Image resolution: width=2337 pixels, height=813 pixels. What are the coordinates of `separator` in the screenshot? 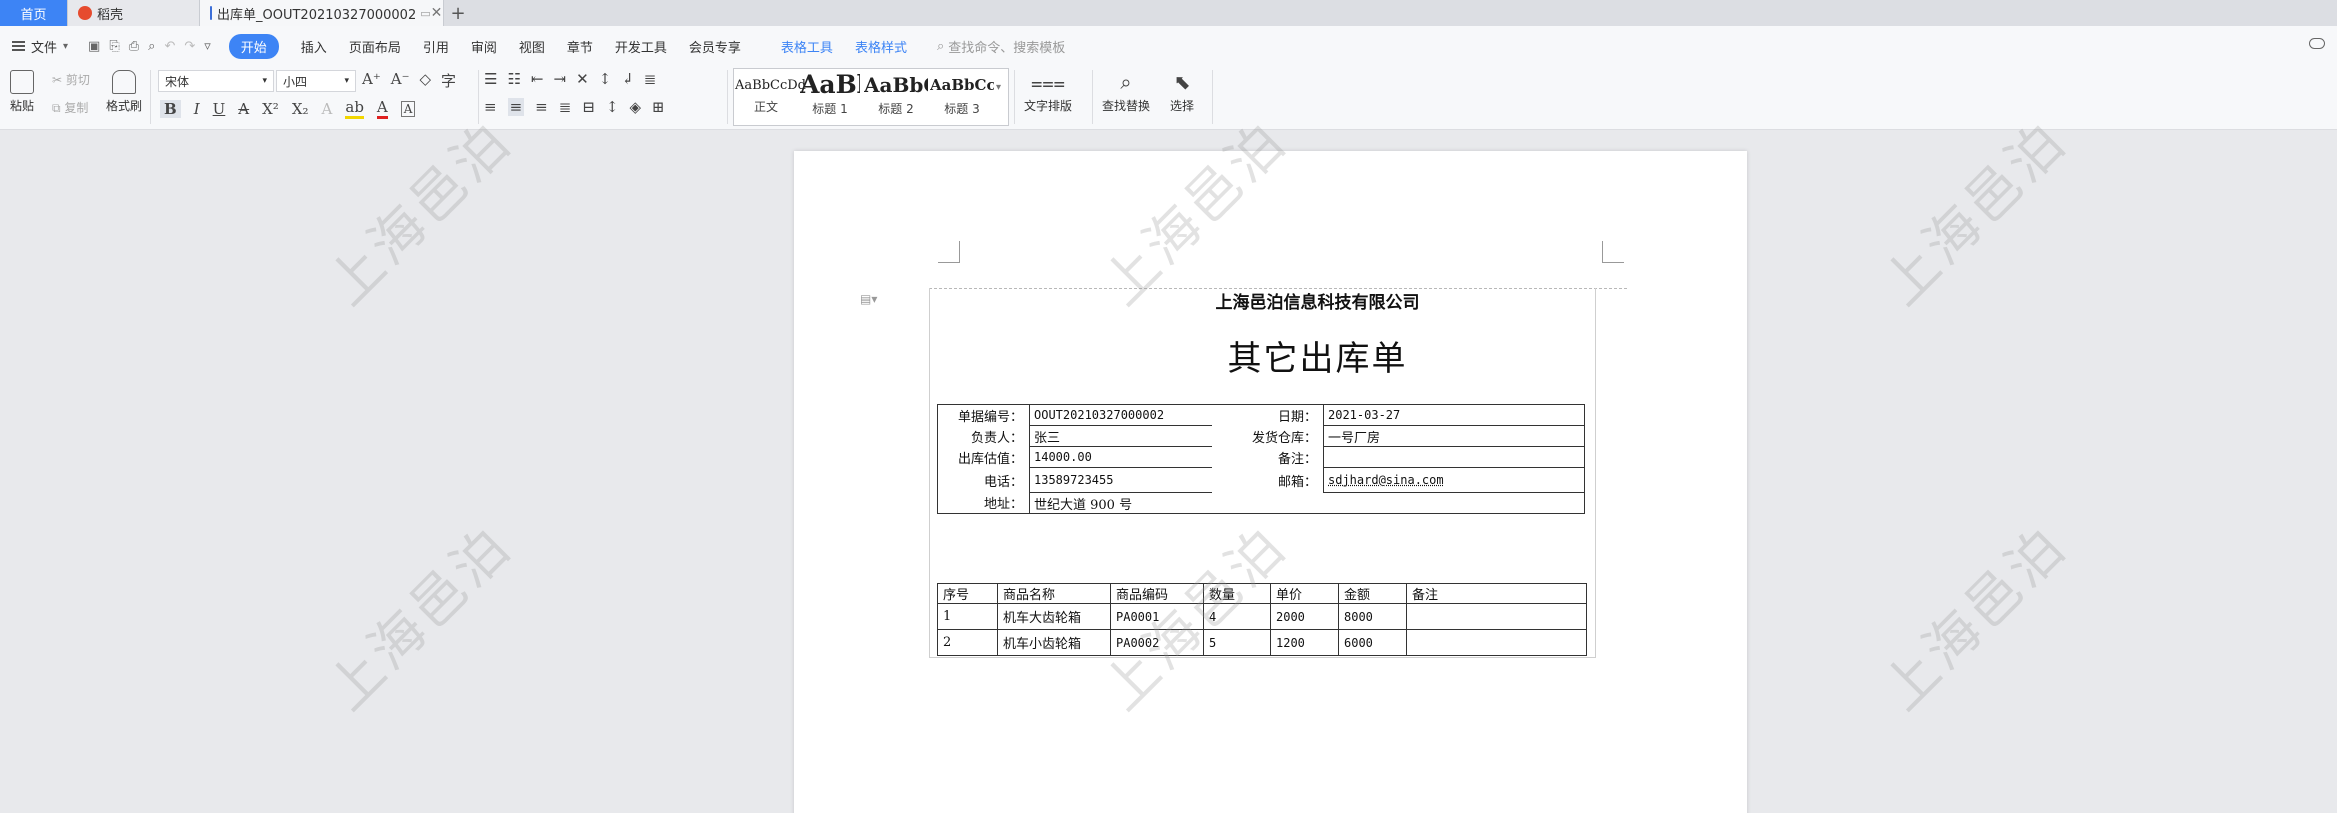 It's located at (1212, 97).